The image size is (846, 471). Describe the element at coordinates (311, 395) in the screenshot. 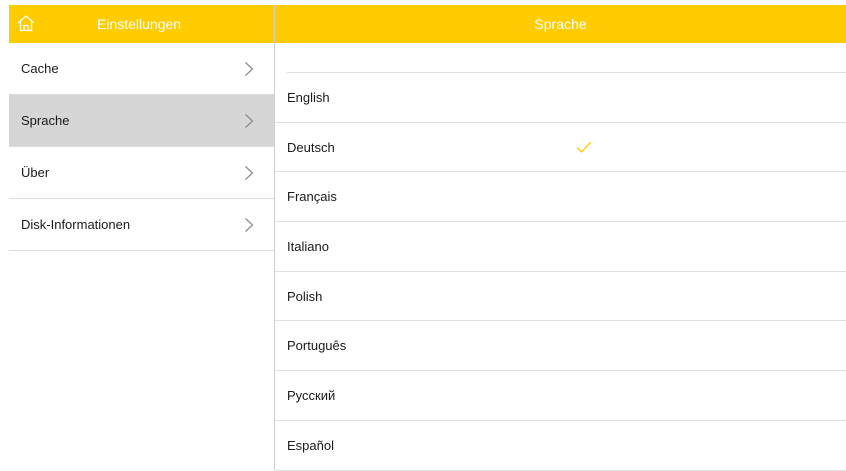

I see `language-label: Русский` at that location.